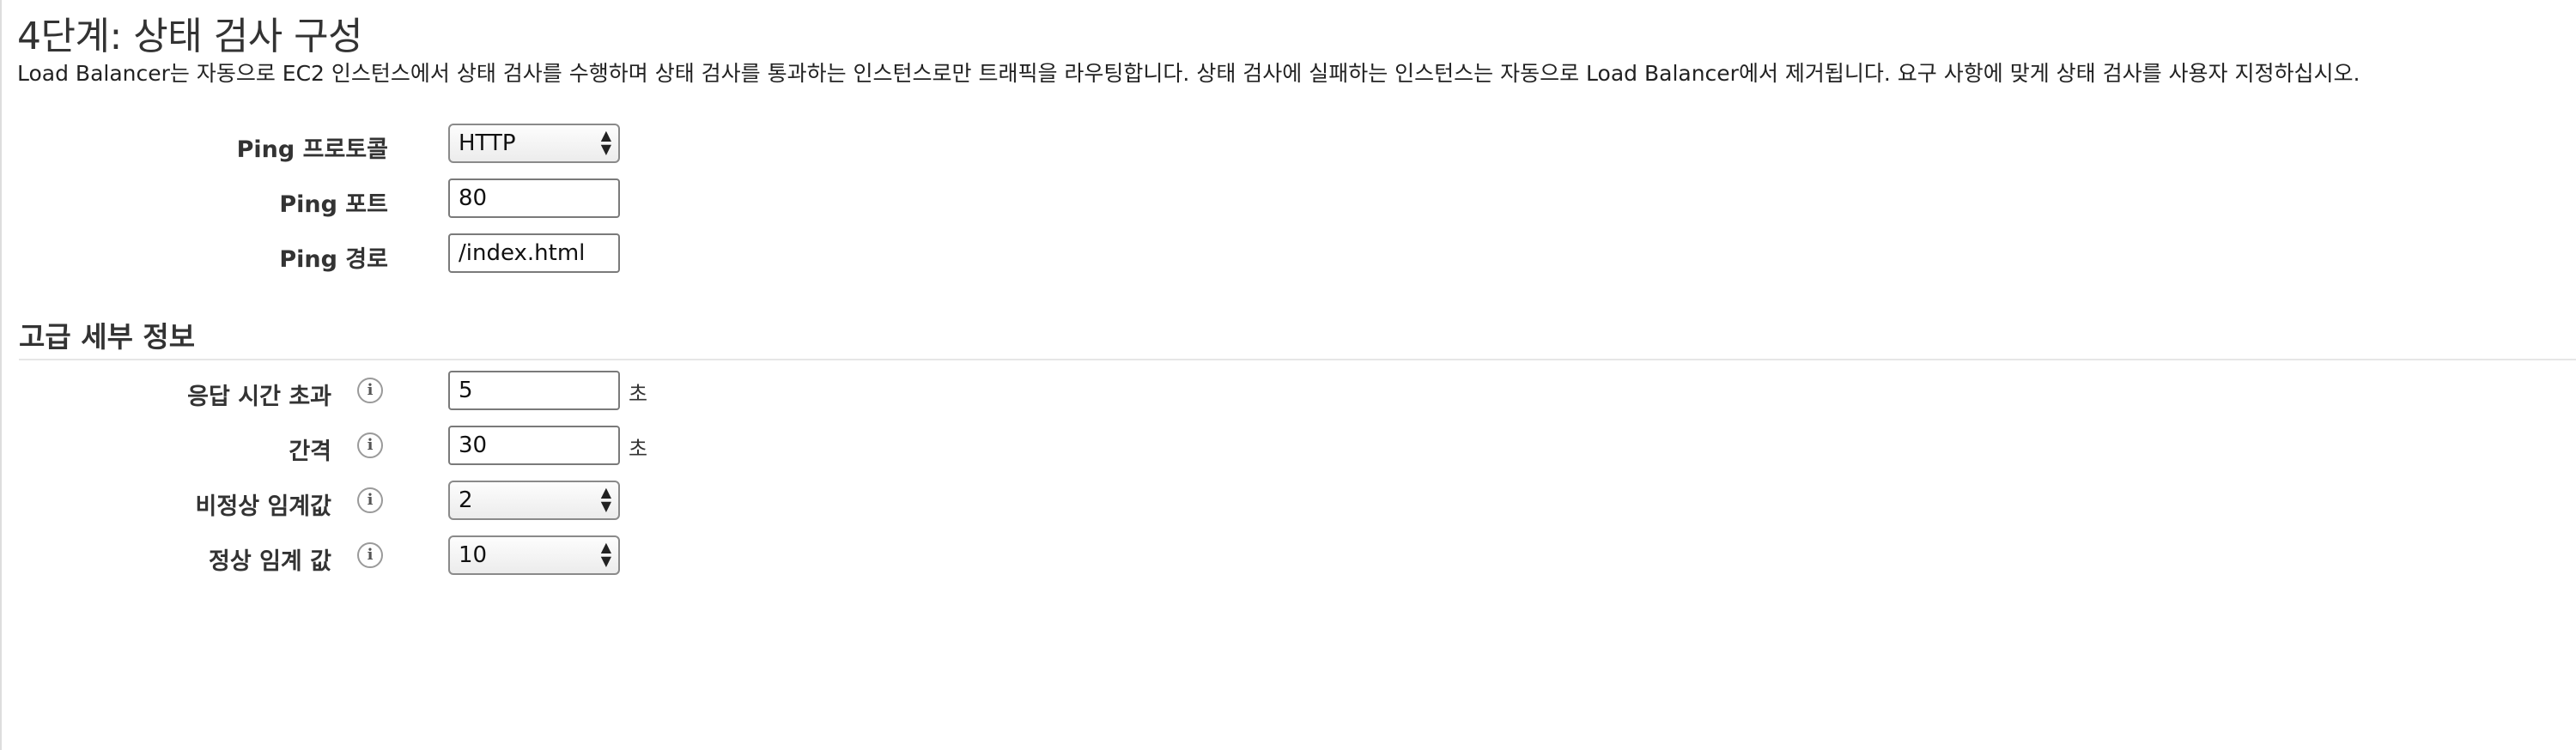 The width and height of the screenshot is (2576, 750). I want to click on ping-protocol-row: Ping 프로토콜 HTTP ▲ ▼, so click(388, 144).